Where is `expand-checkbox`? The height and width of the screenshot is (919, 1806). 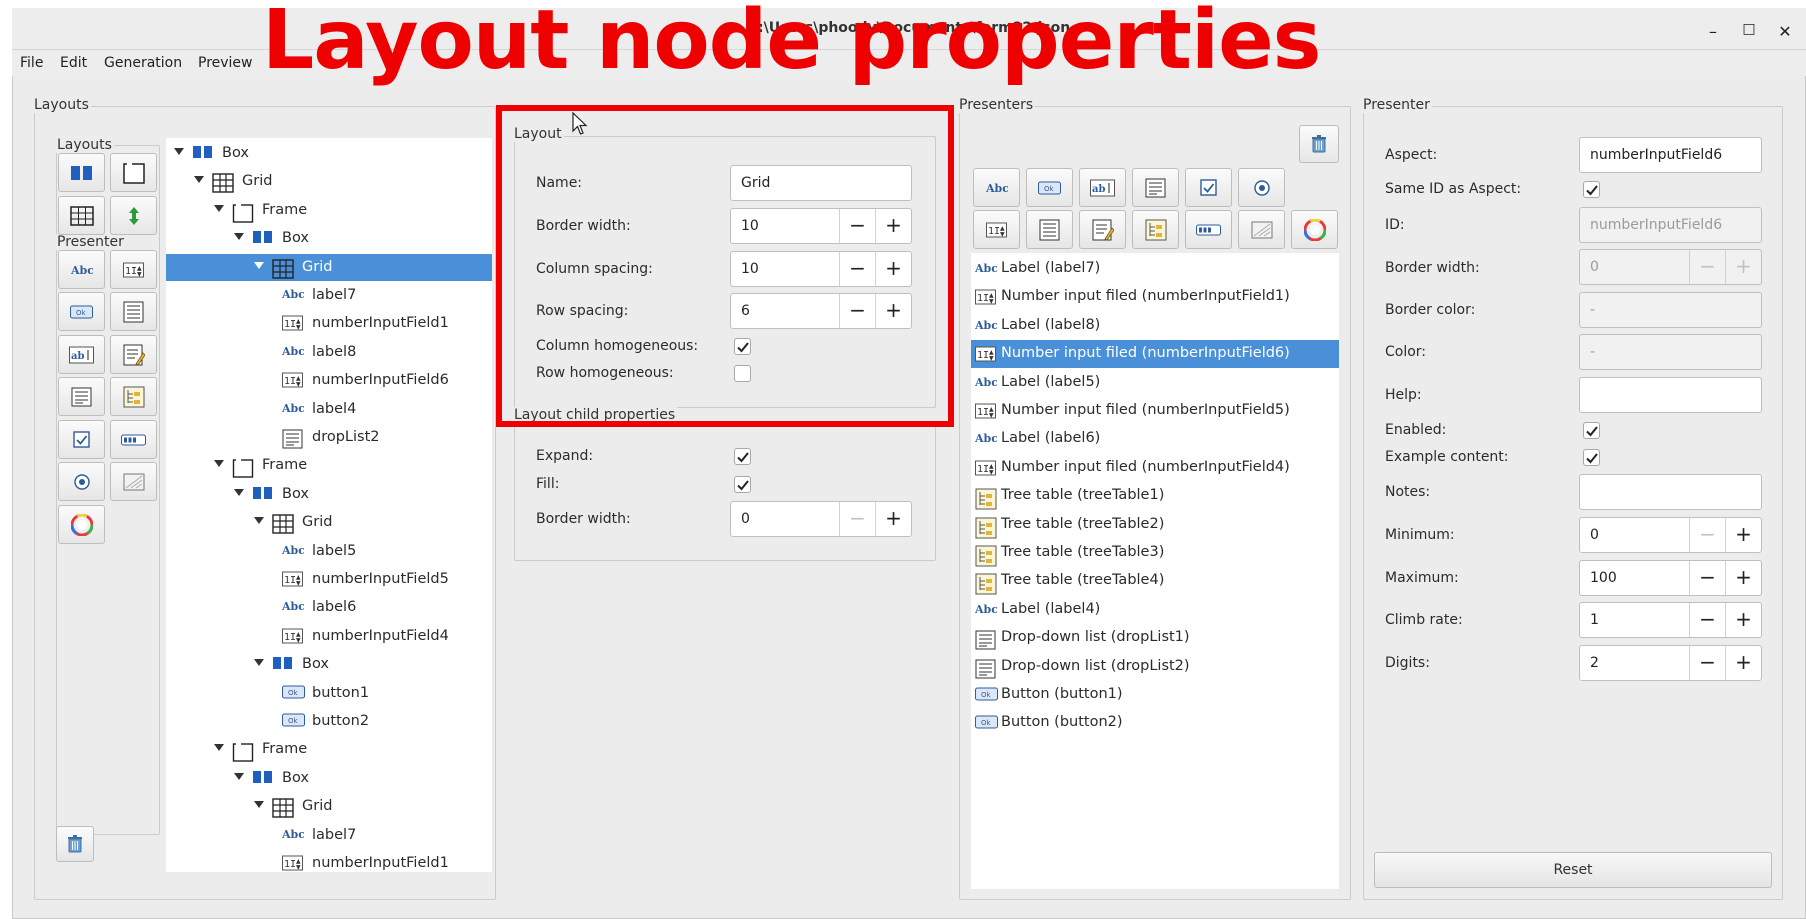 expand-checkbox is located at coordinates (742, 456).